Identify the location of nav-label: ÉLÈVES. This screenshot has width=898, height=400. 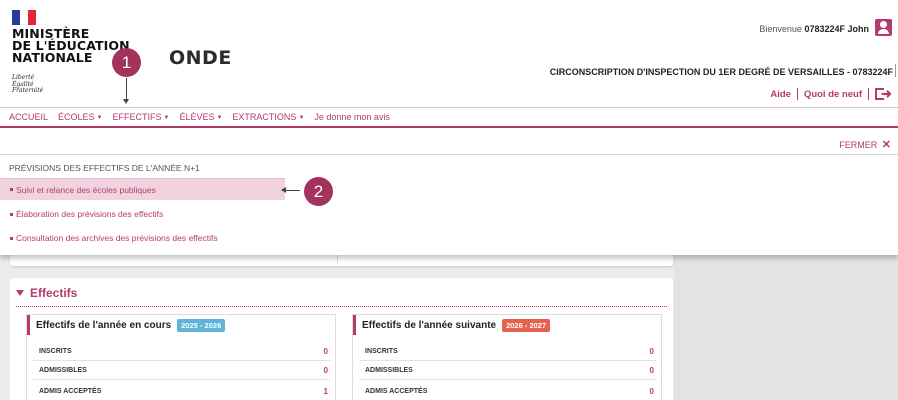
(197, 117).